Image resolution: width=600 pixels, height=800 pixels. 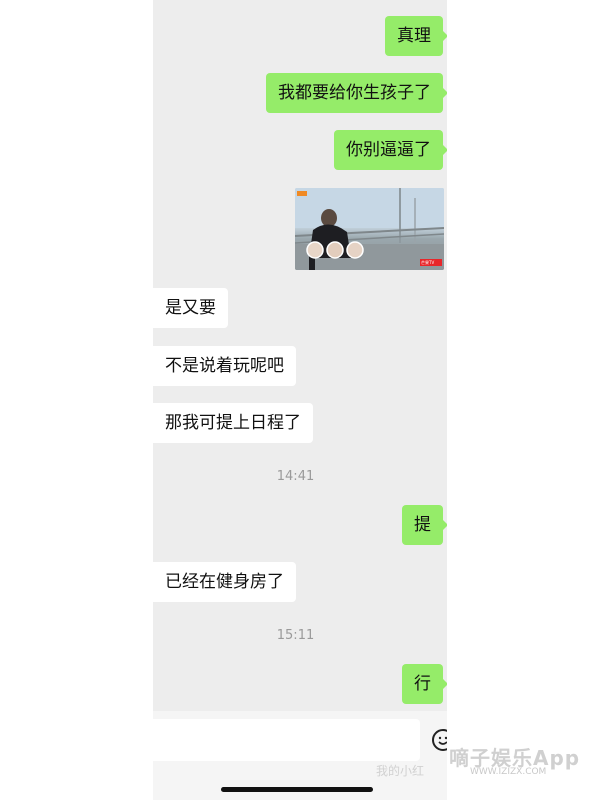 I want to click on message-incoming: 是又要, so click(x=190, y=308).